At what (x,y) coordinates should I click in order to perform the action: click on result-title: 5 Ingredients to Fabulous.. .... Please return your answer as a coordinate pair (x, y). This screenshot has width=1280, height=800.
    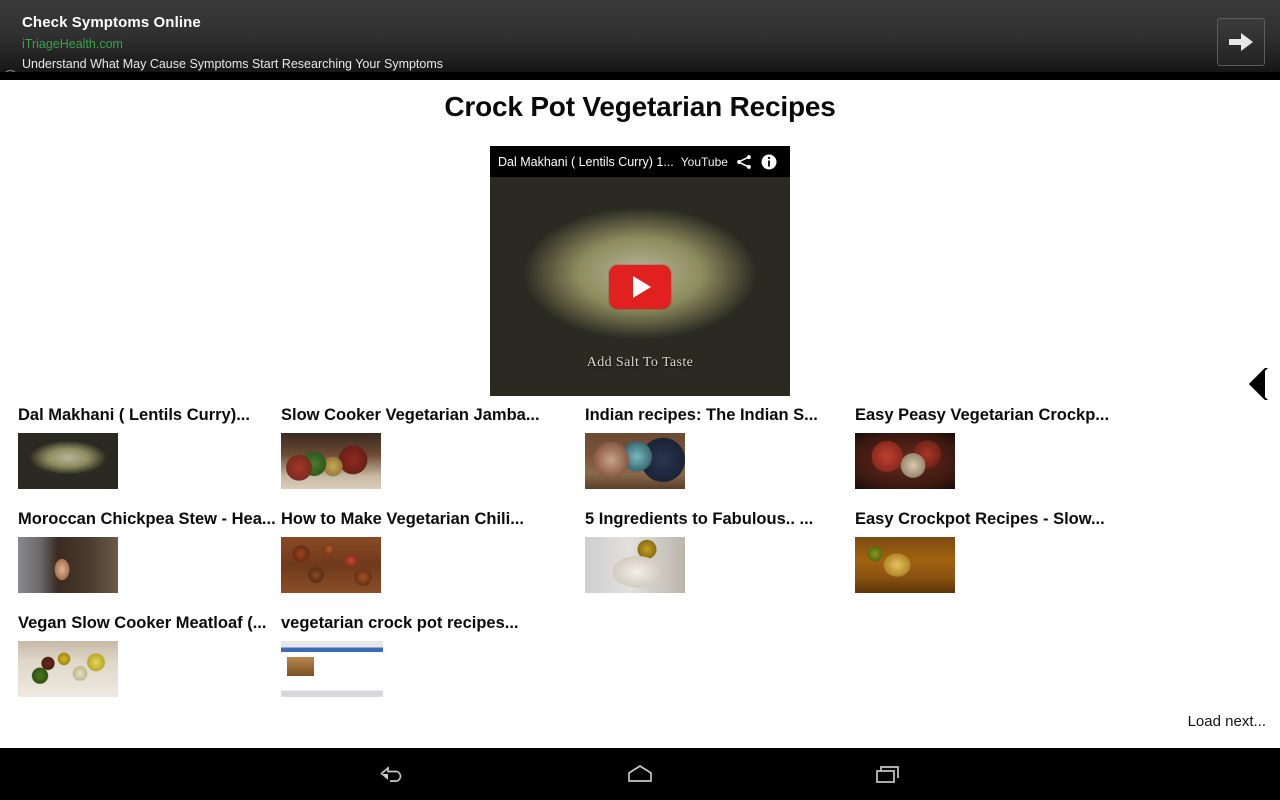
    Looking at the image, I should click on (717, 520).